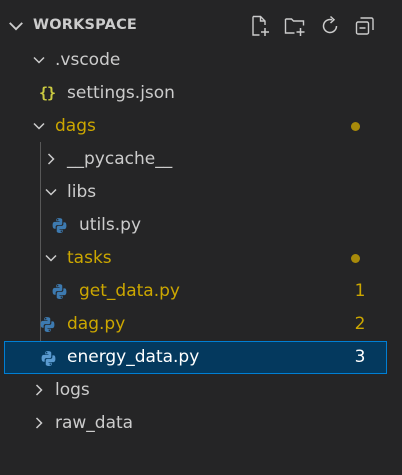  Describe the element at coordinates (201, 291) in the screenshot. I see `tree-item-get-data-py: get_data.py 1` at that location.